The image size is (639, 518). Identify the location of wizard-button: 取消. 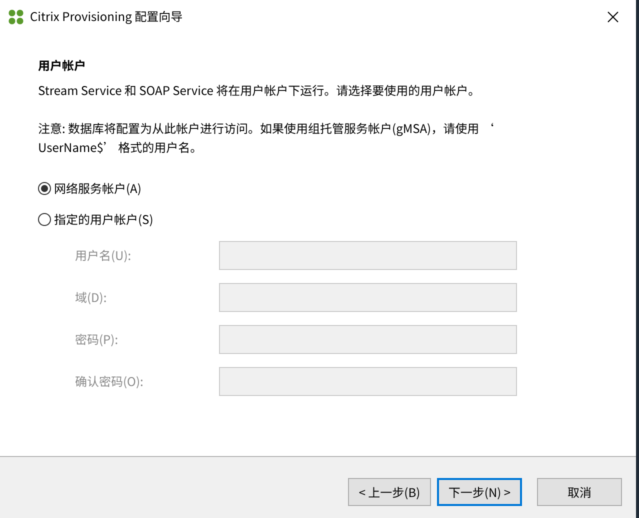
(579, 492).